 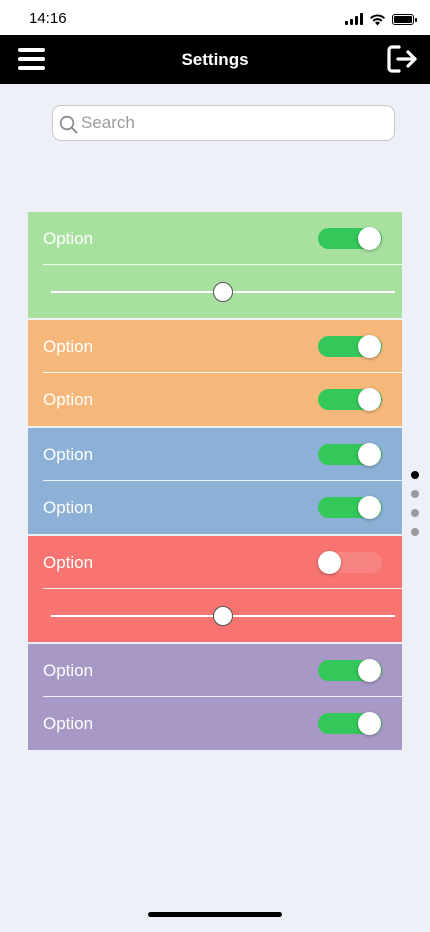 I want to click on settings-section-3: Option Option, so click(x=215, y=481).